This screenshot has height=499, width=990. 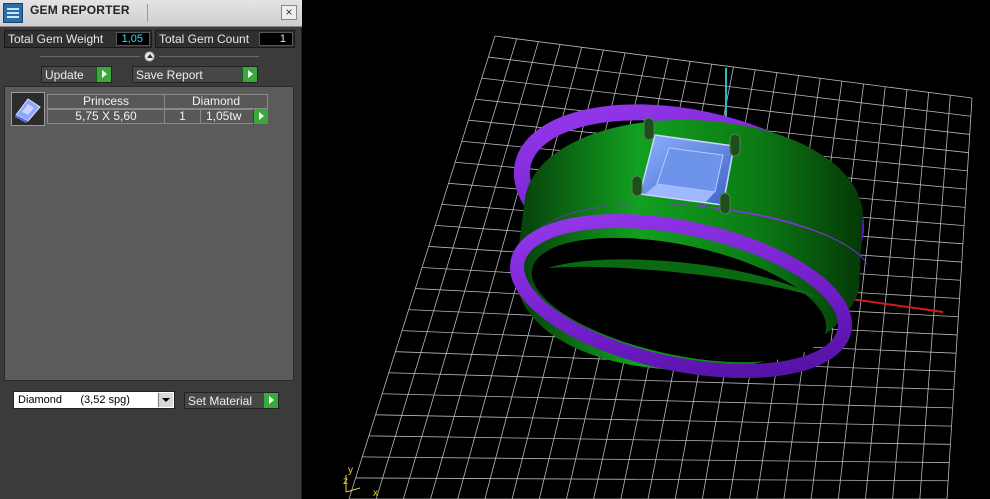 What do you see at coordinates (151, 13) in the screenshot?
I see `panel-titlebar: GEM REPORTER ×` at bounding box center [151, 13].